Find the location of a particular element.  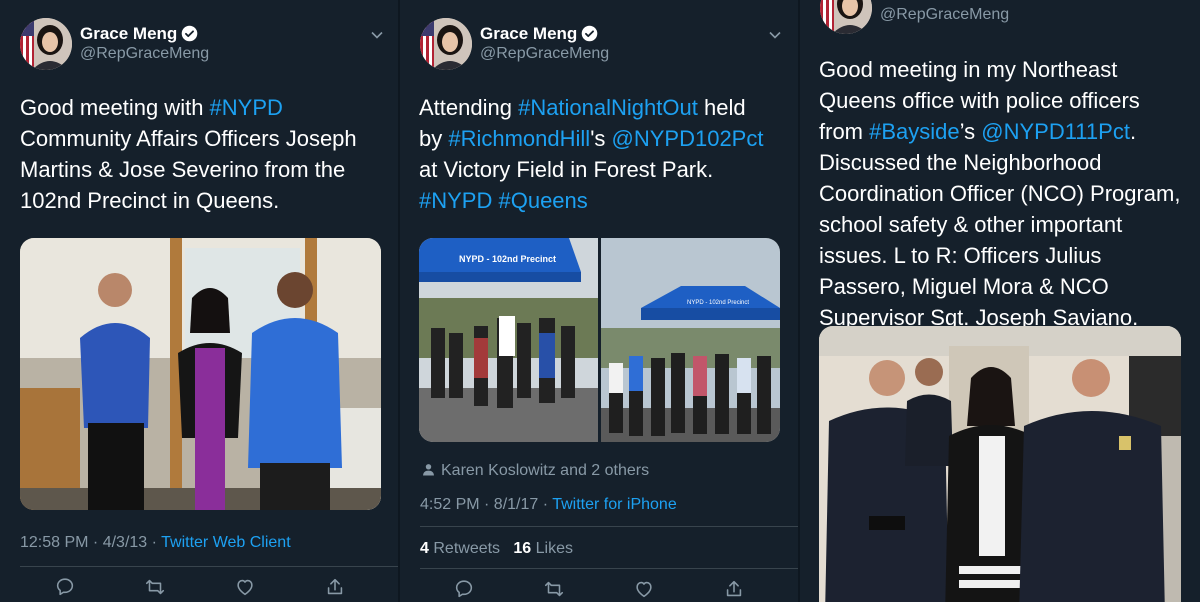

liked-by: Karen Koslowitz and 2 others is located at coordinates (535, 471).